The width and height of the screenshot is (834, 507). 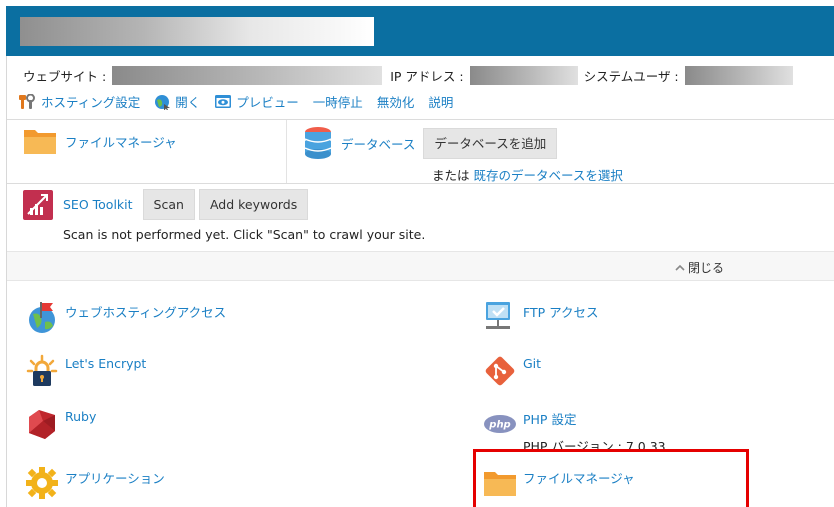 What do you see at coordinates (338, 101) in the screenshot?
I see `suspend-link: 一時停止` at bounding box center [338, 101].